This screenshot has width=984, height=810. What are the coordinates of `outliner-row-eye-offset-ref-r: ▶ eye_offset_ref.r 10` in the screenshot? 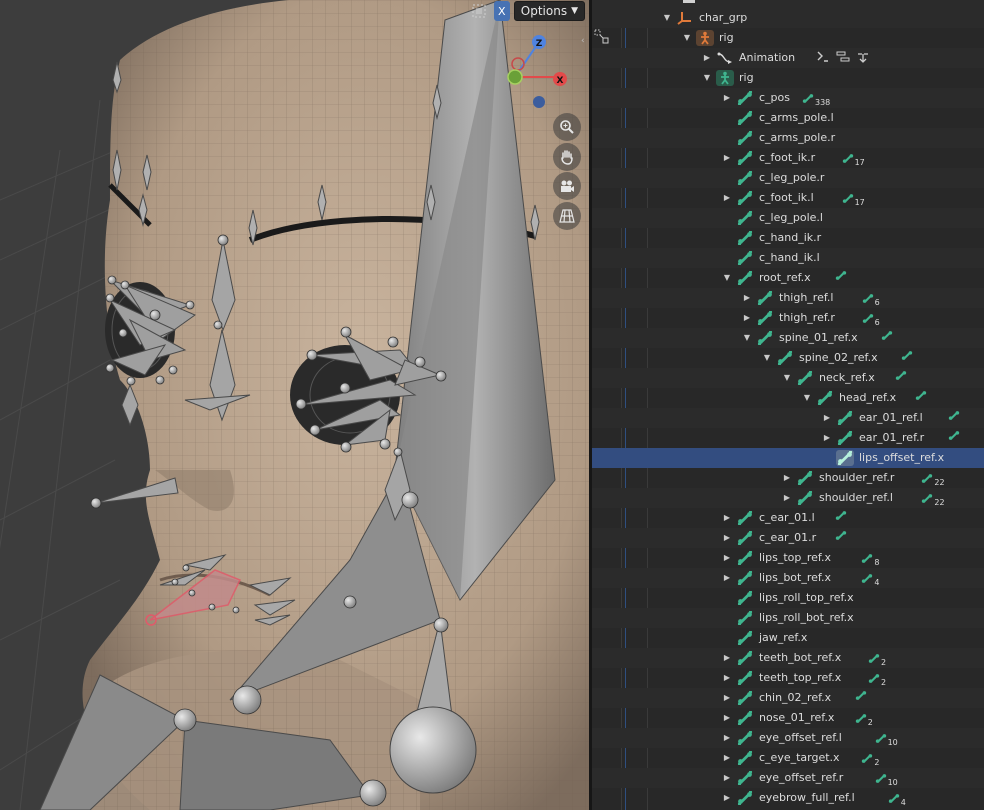 It's located at (788, 778).